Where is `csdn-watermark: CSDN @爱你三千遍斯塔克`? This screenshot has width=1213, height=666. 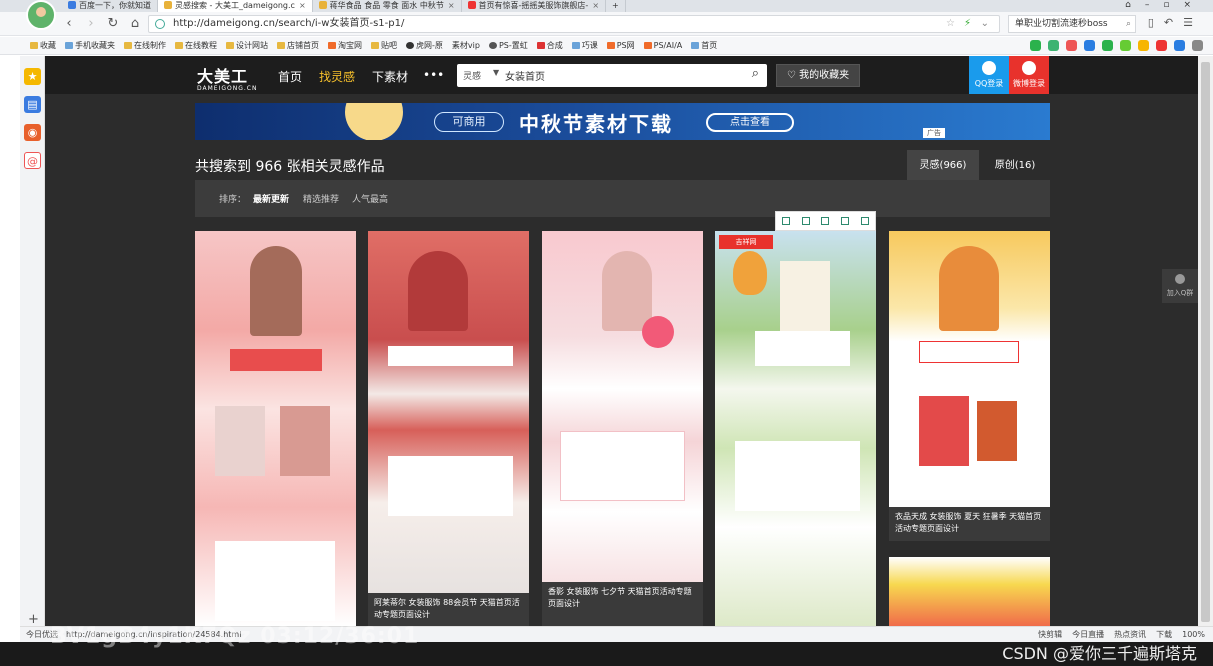
csdn-watermark: CSDN @爱你三千遍斯塔克 is located at coordinates (1099, 653).